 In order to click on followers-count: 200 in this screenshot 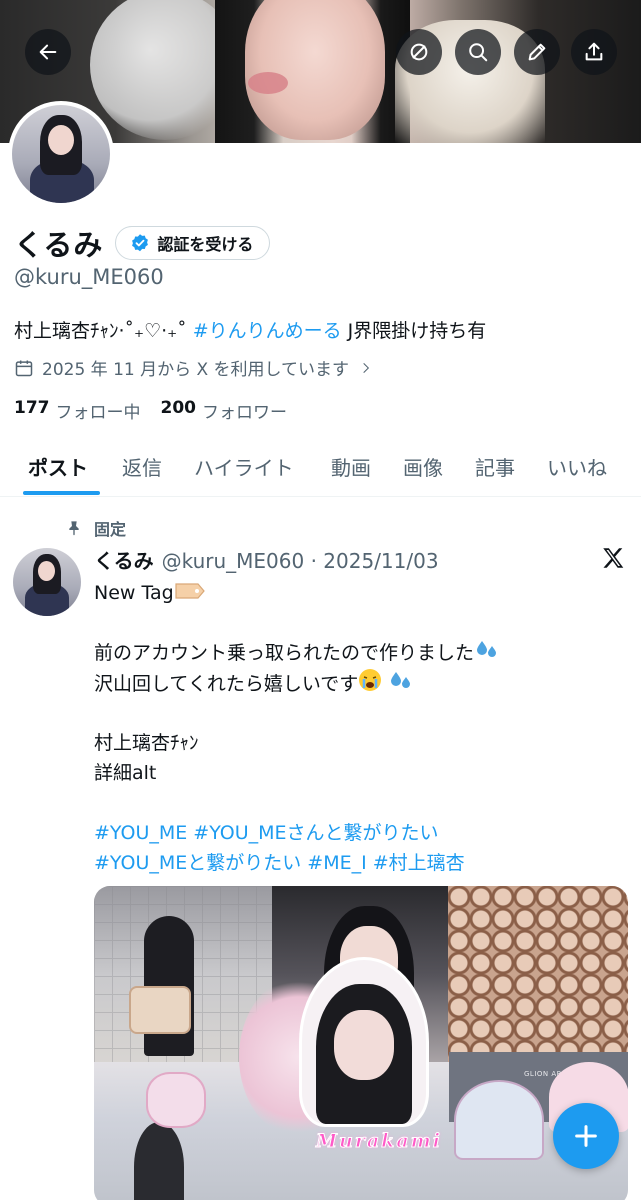, I will do `click(178, 408)`.